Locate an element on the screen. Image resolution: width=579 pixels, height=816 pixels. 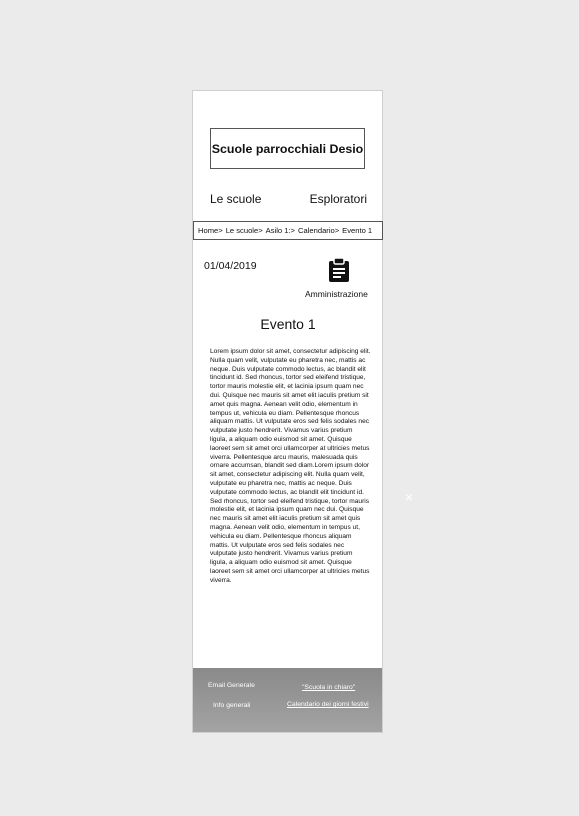
breadcrumb-calendario: Calendario> is located at coordinates (318, 230).